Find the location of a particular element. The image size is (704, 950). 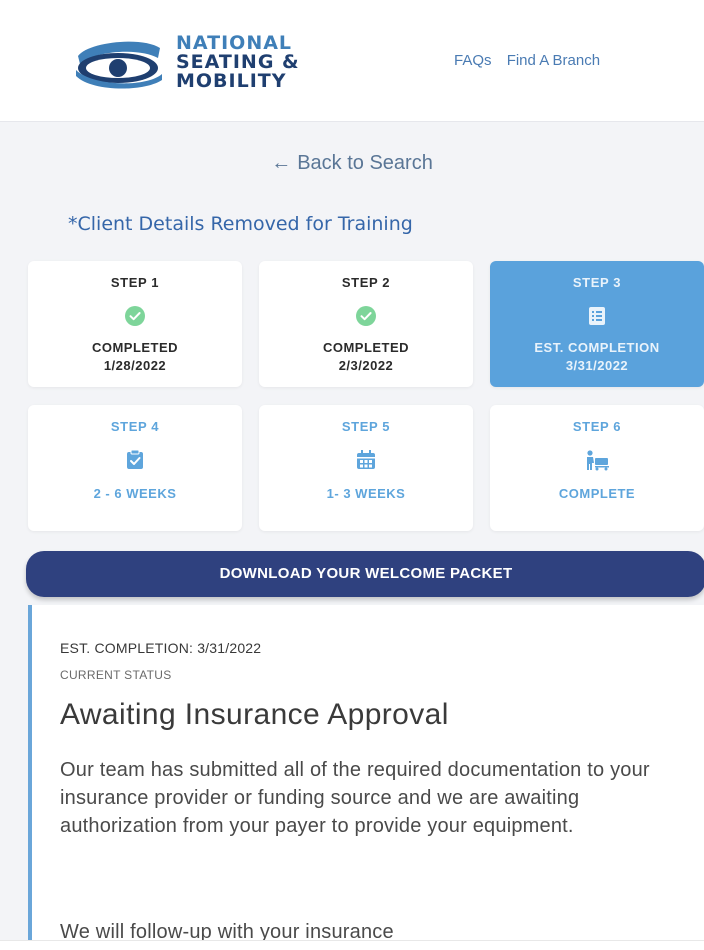

back-link-label: Back to Search is located at coordinates (365, 163).